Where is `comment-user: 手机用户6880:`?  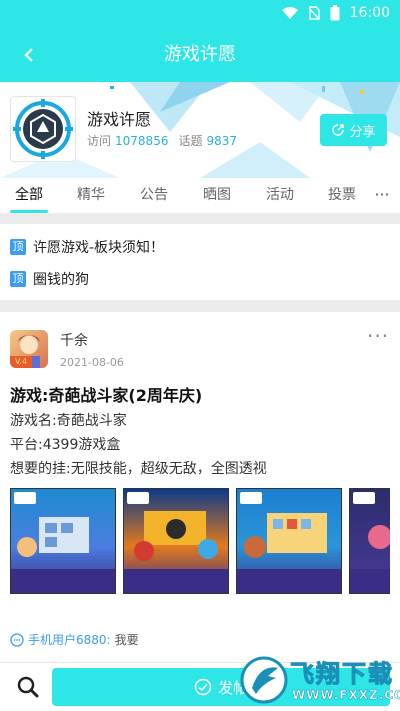
comment-user: 手机用户6880: is located at coordinates (69, 639).